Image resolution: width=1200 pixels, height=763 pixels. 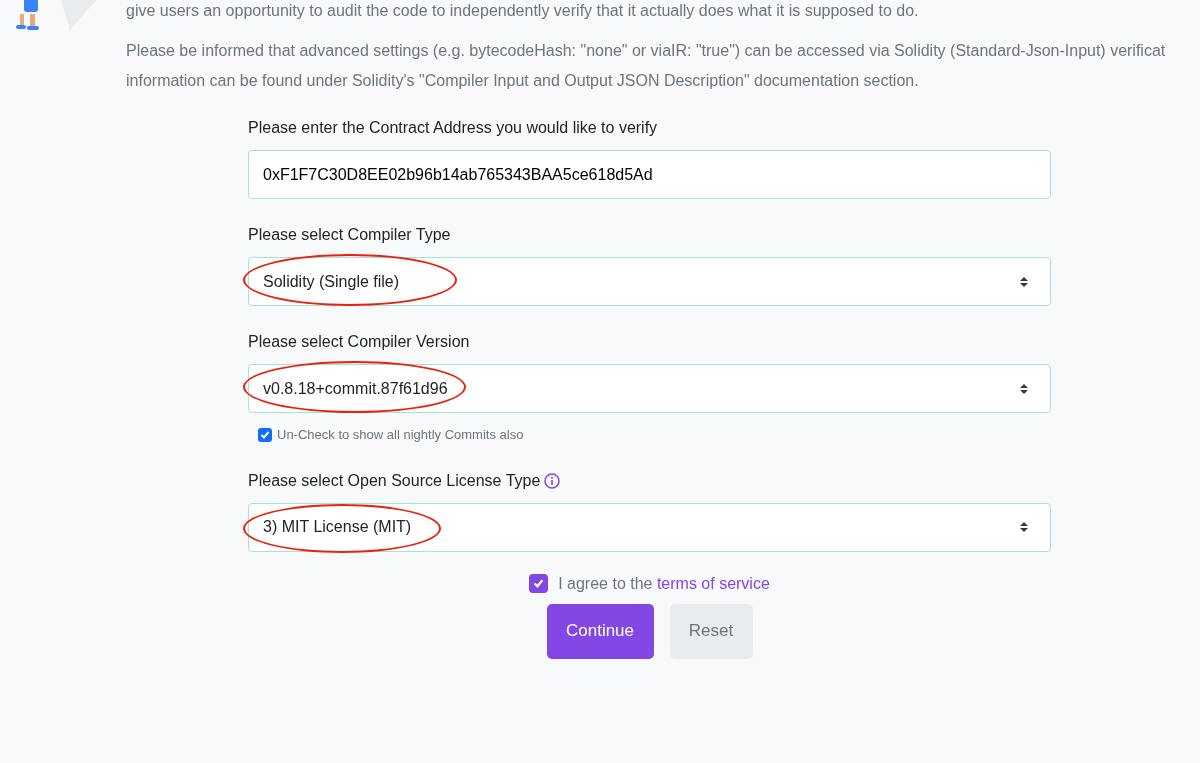 I want to click on field-label: Please select Compiler Type, so click(x=349, y=235).